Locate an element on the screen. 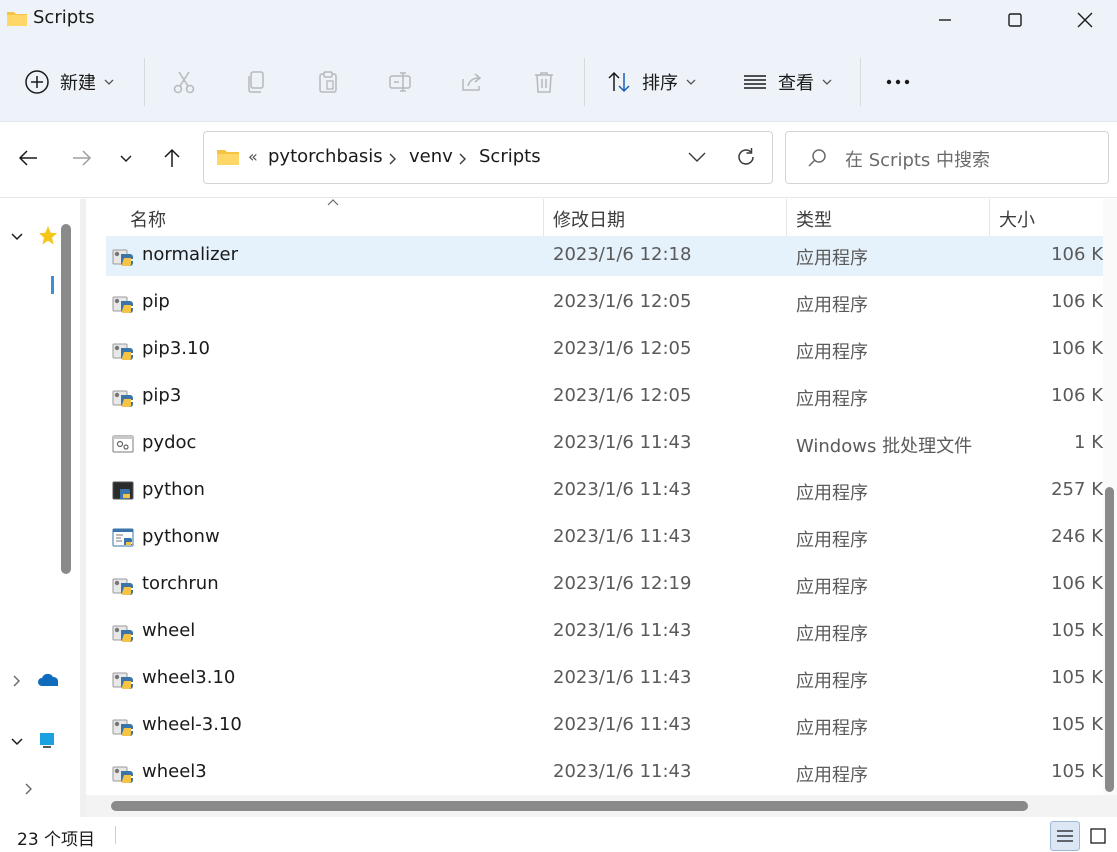 The image size is (1117, 852). paste-button is located at coordinates (328, 82).